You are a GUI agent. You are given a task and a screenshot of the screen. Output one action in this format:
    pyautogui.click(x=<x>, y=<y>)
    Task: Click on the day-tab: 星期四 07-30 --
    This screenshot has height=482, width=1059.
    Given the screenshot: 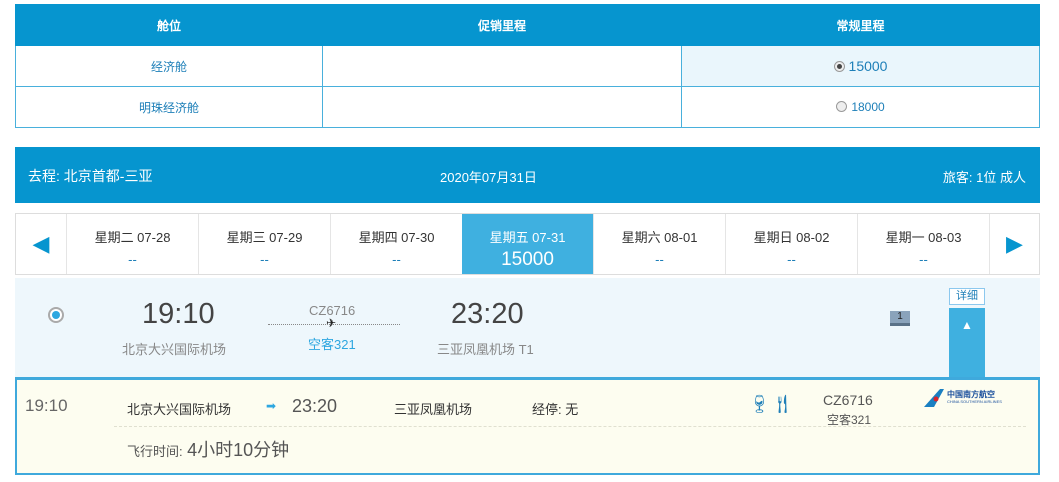 What is the action you would take?
    pyautogui.click(x=396, y=244)
    